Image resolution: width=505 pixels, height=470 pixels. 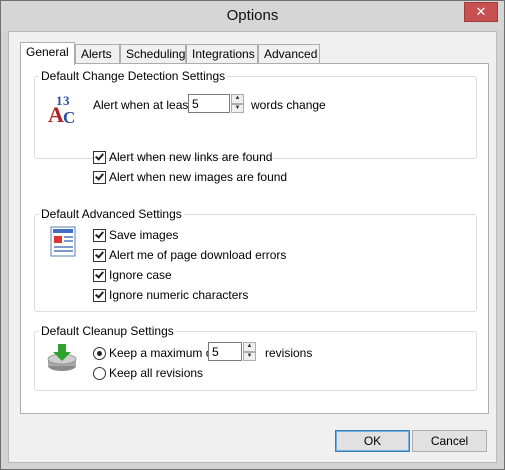 I want to click on new-links-checkbox, so click(x=99, y=157).